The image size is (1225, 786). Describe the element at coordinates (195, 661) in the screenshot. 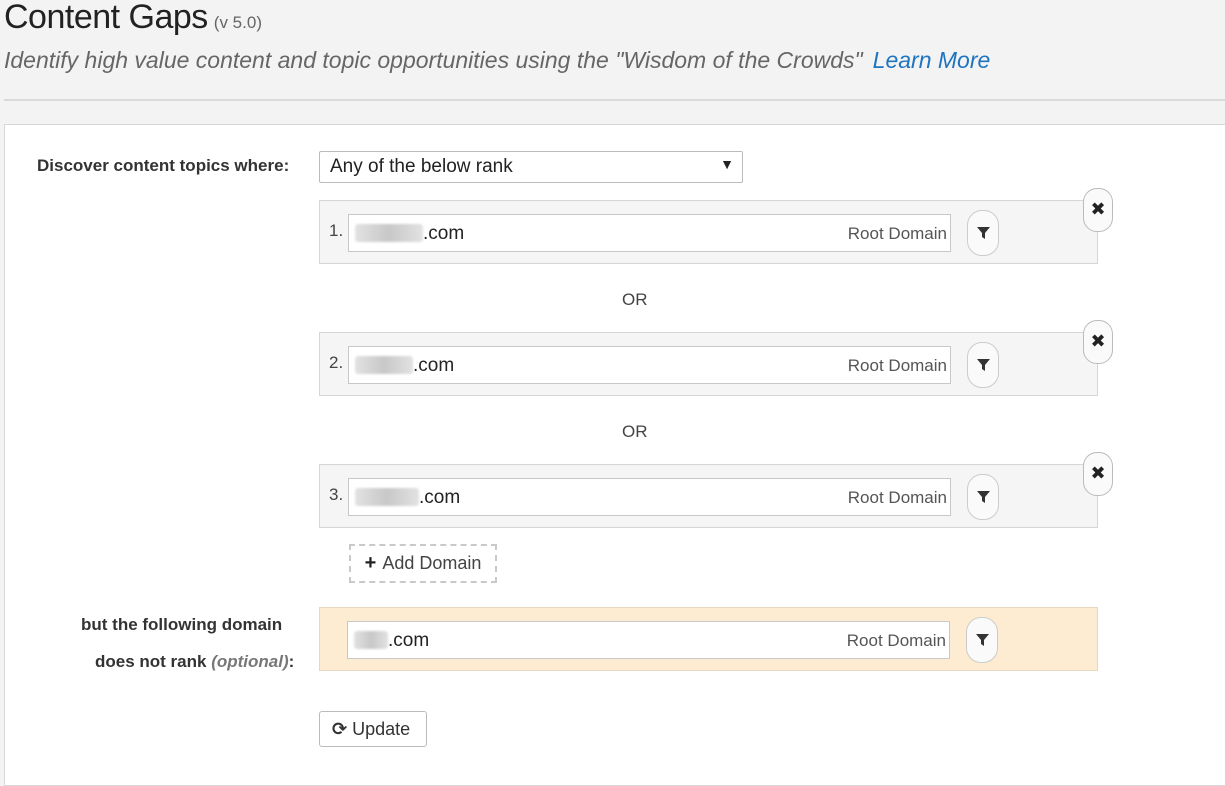

I see `exclude-label-line2: does not rank (optional):` at that location.